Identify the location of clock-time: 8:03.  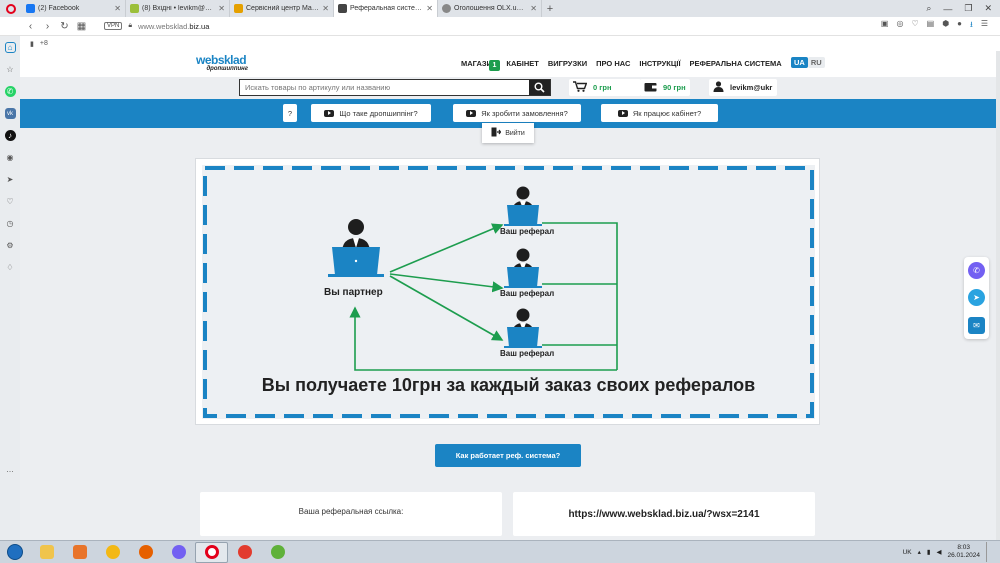
(964, 547).